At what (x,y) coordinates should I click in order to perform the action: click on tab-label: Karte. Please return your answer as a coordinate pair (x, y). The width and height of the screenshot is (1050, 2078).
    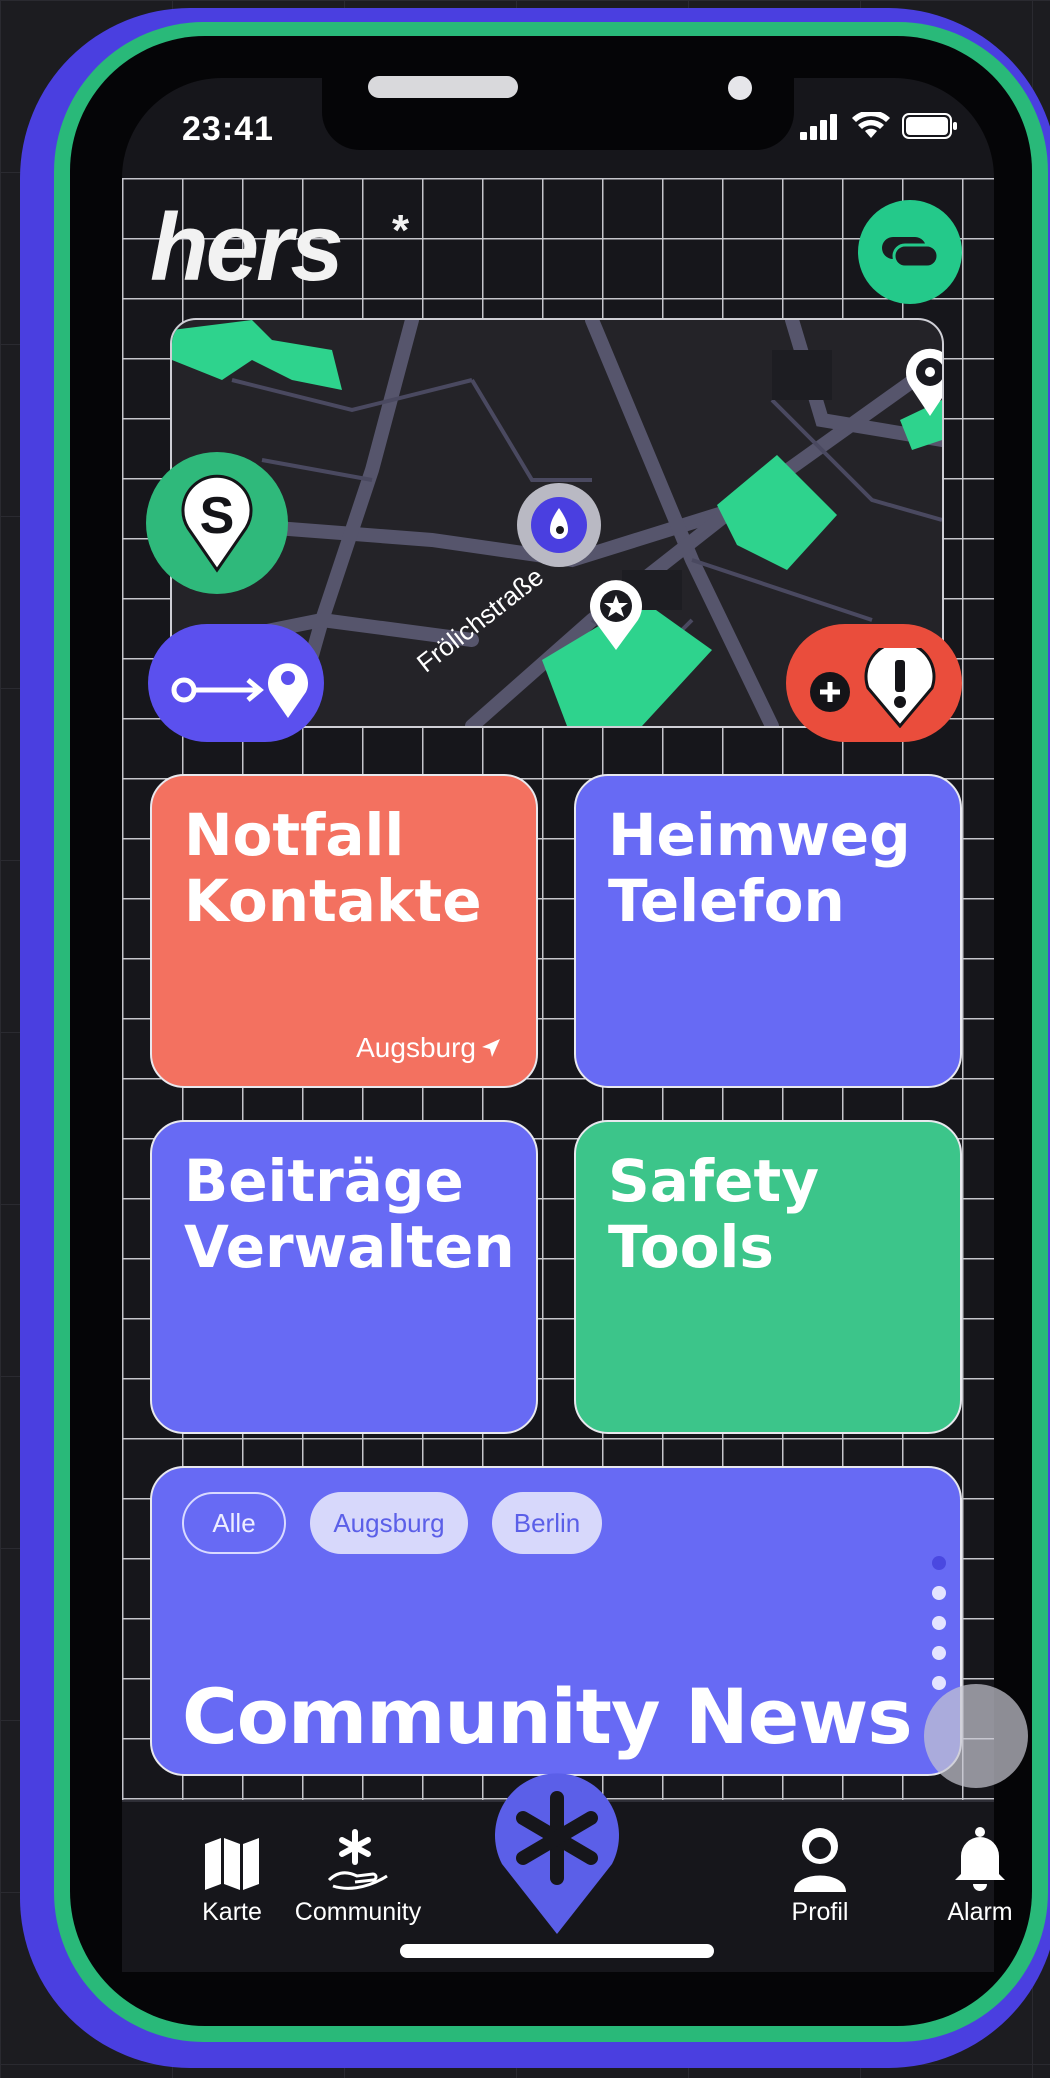
    Looking at the image, I should click on (232, 1912).